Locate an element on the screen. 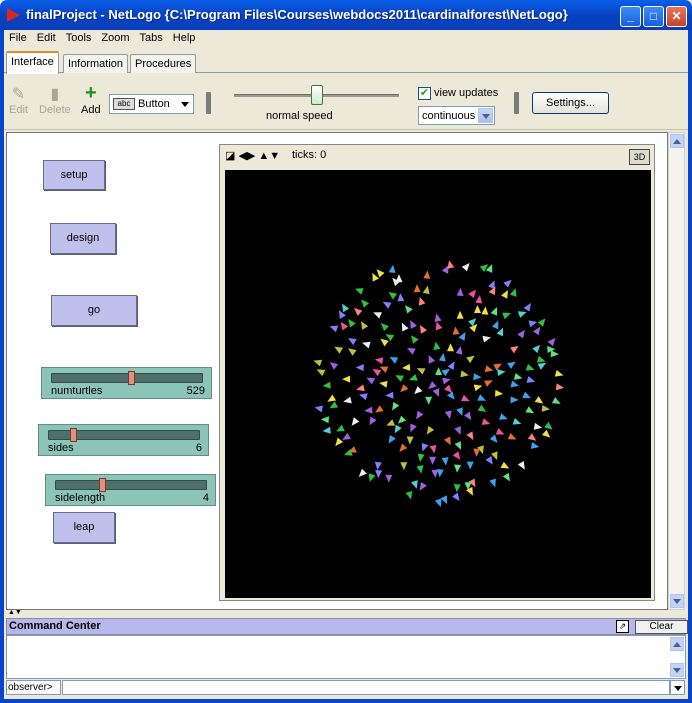 The width and height of the screenshot is (692, 703). speed-slider-thumb is located at coordinates (317, 95).